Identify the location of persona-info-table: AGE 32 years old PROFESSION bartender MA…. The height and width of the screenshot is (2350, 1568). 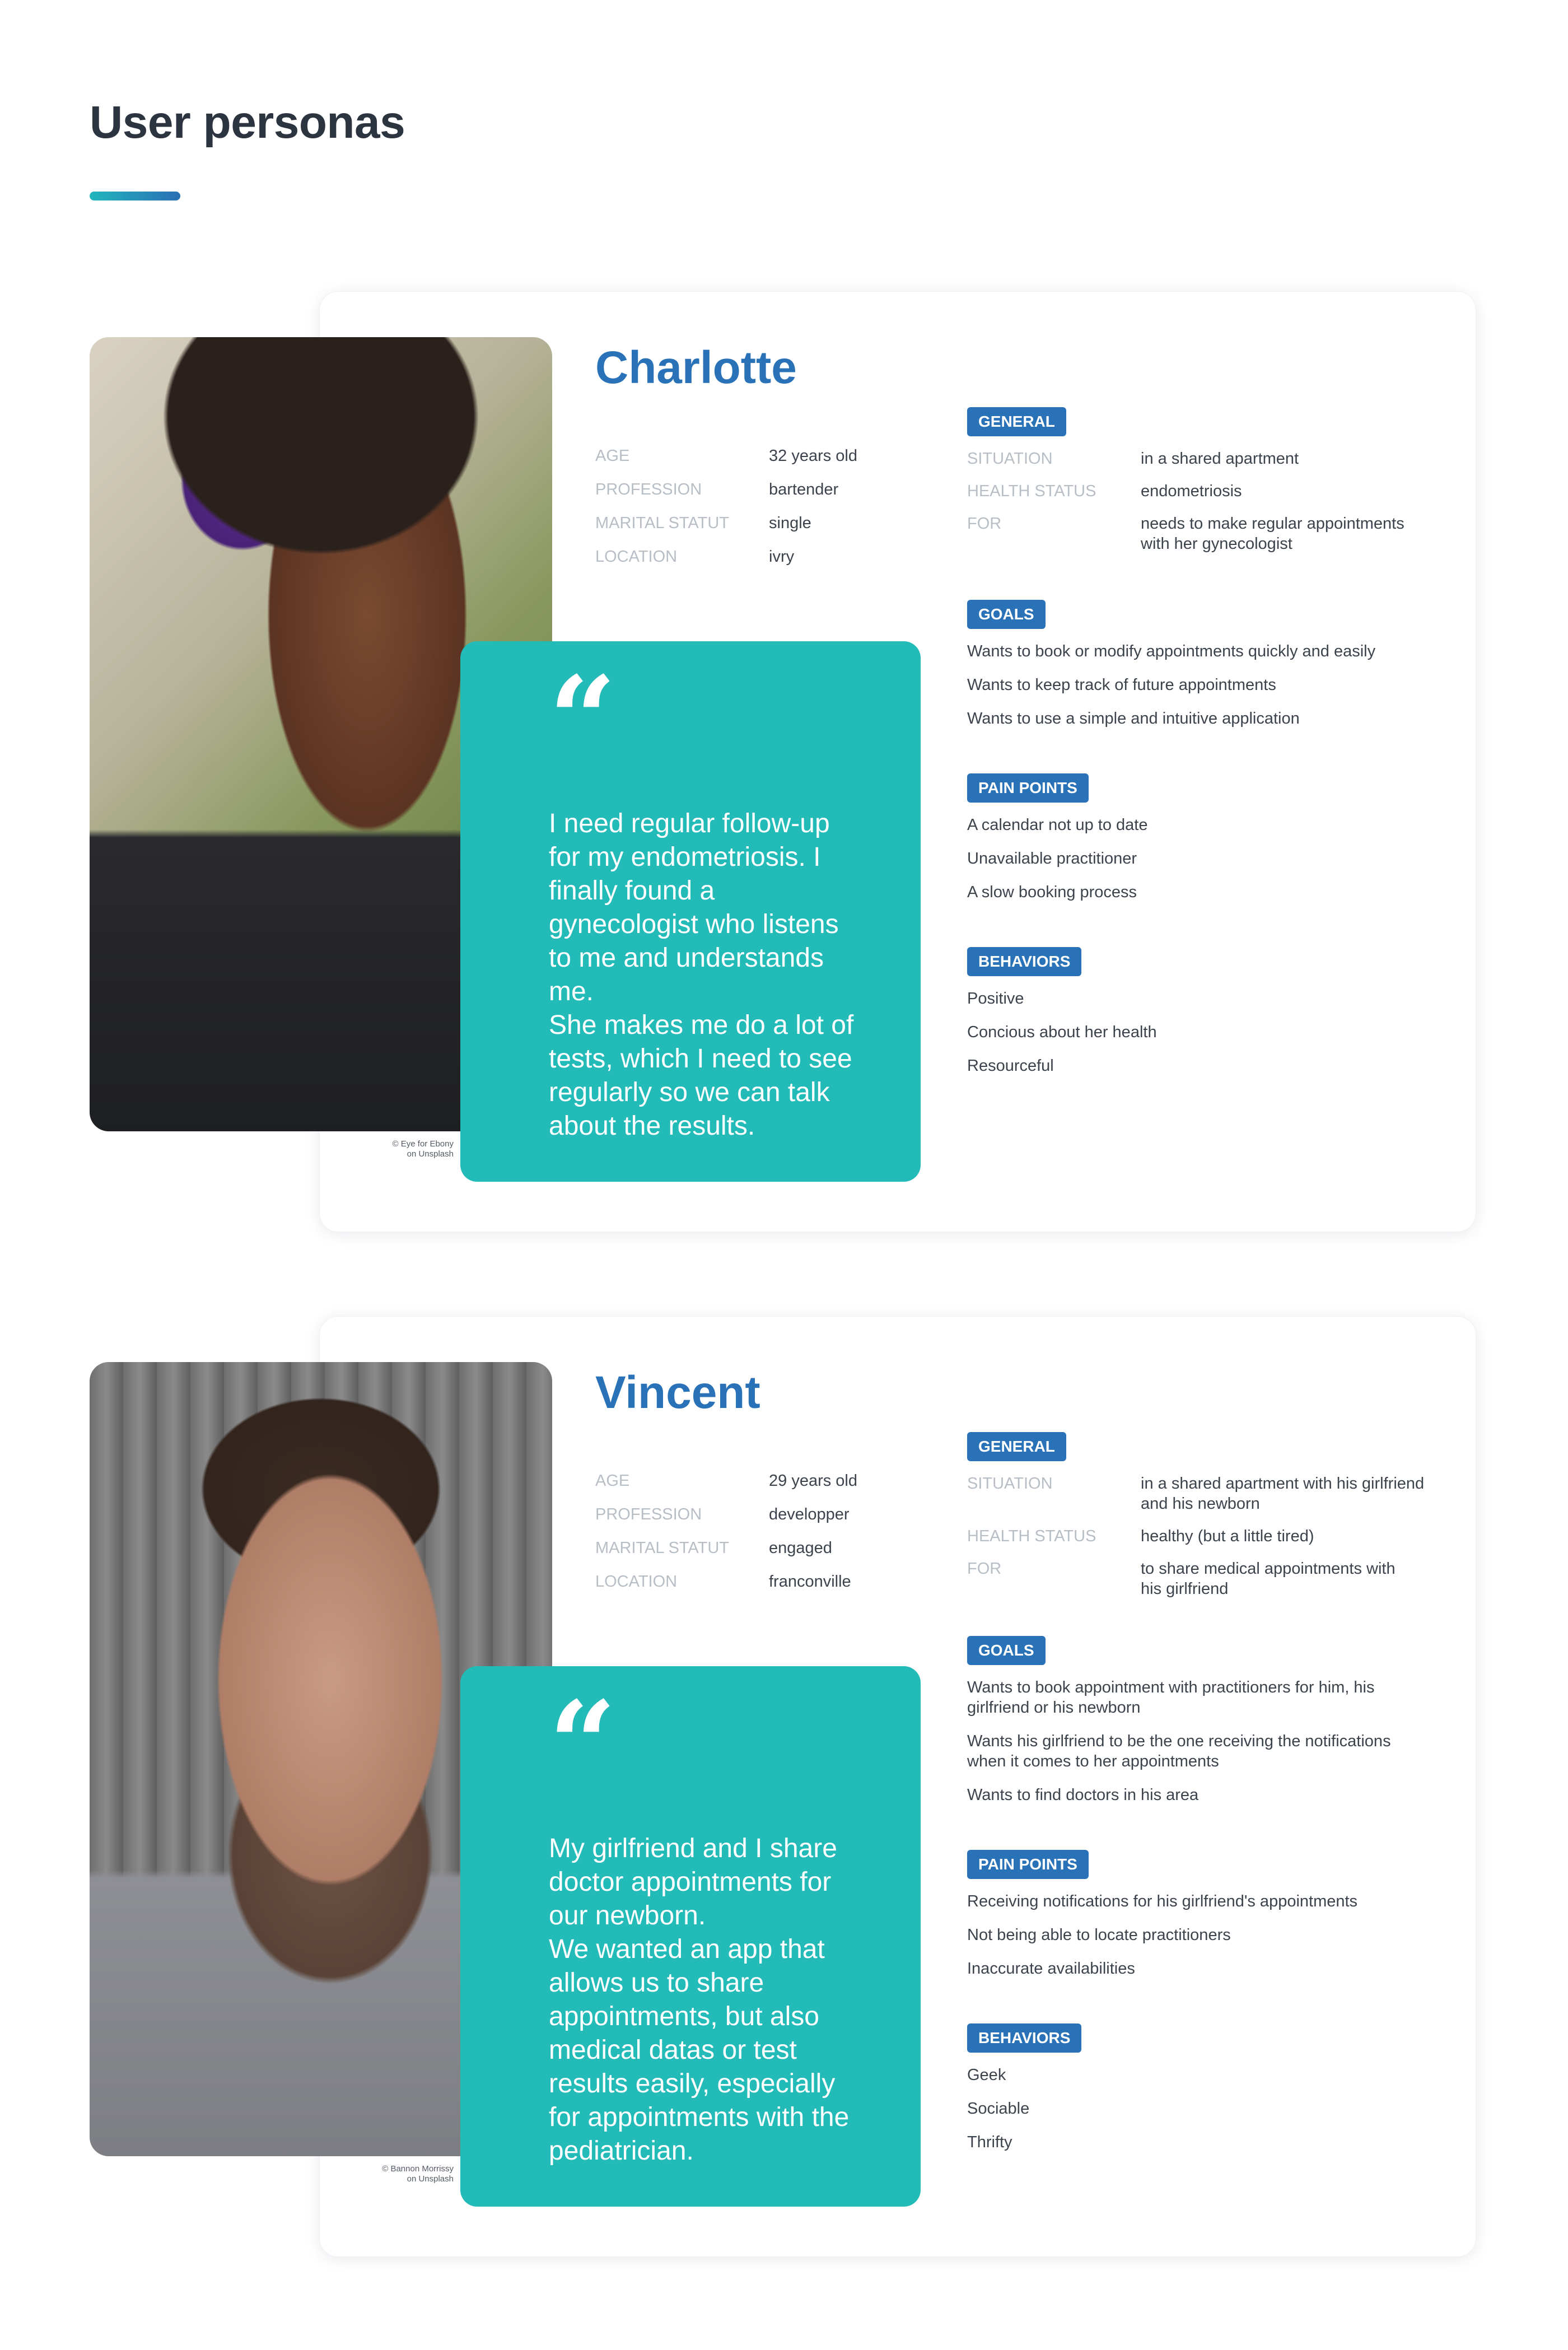
(726, 513).